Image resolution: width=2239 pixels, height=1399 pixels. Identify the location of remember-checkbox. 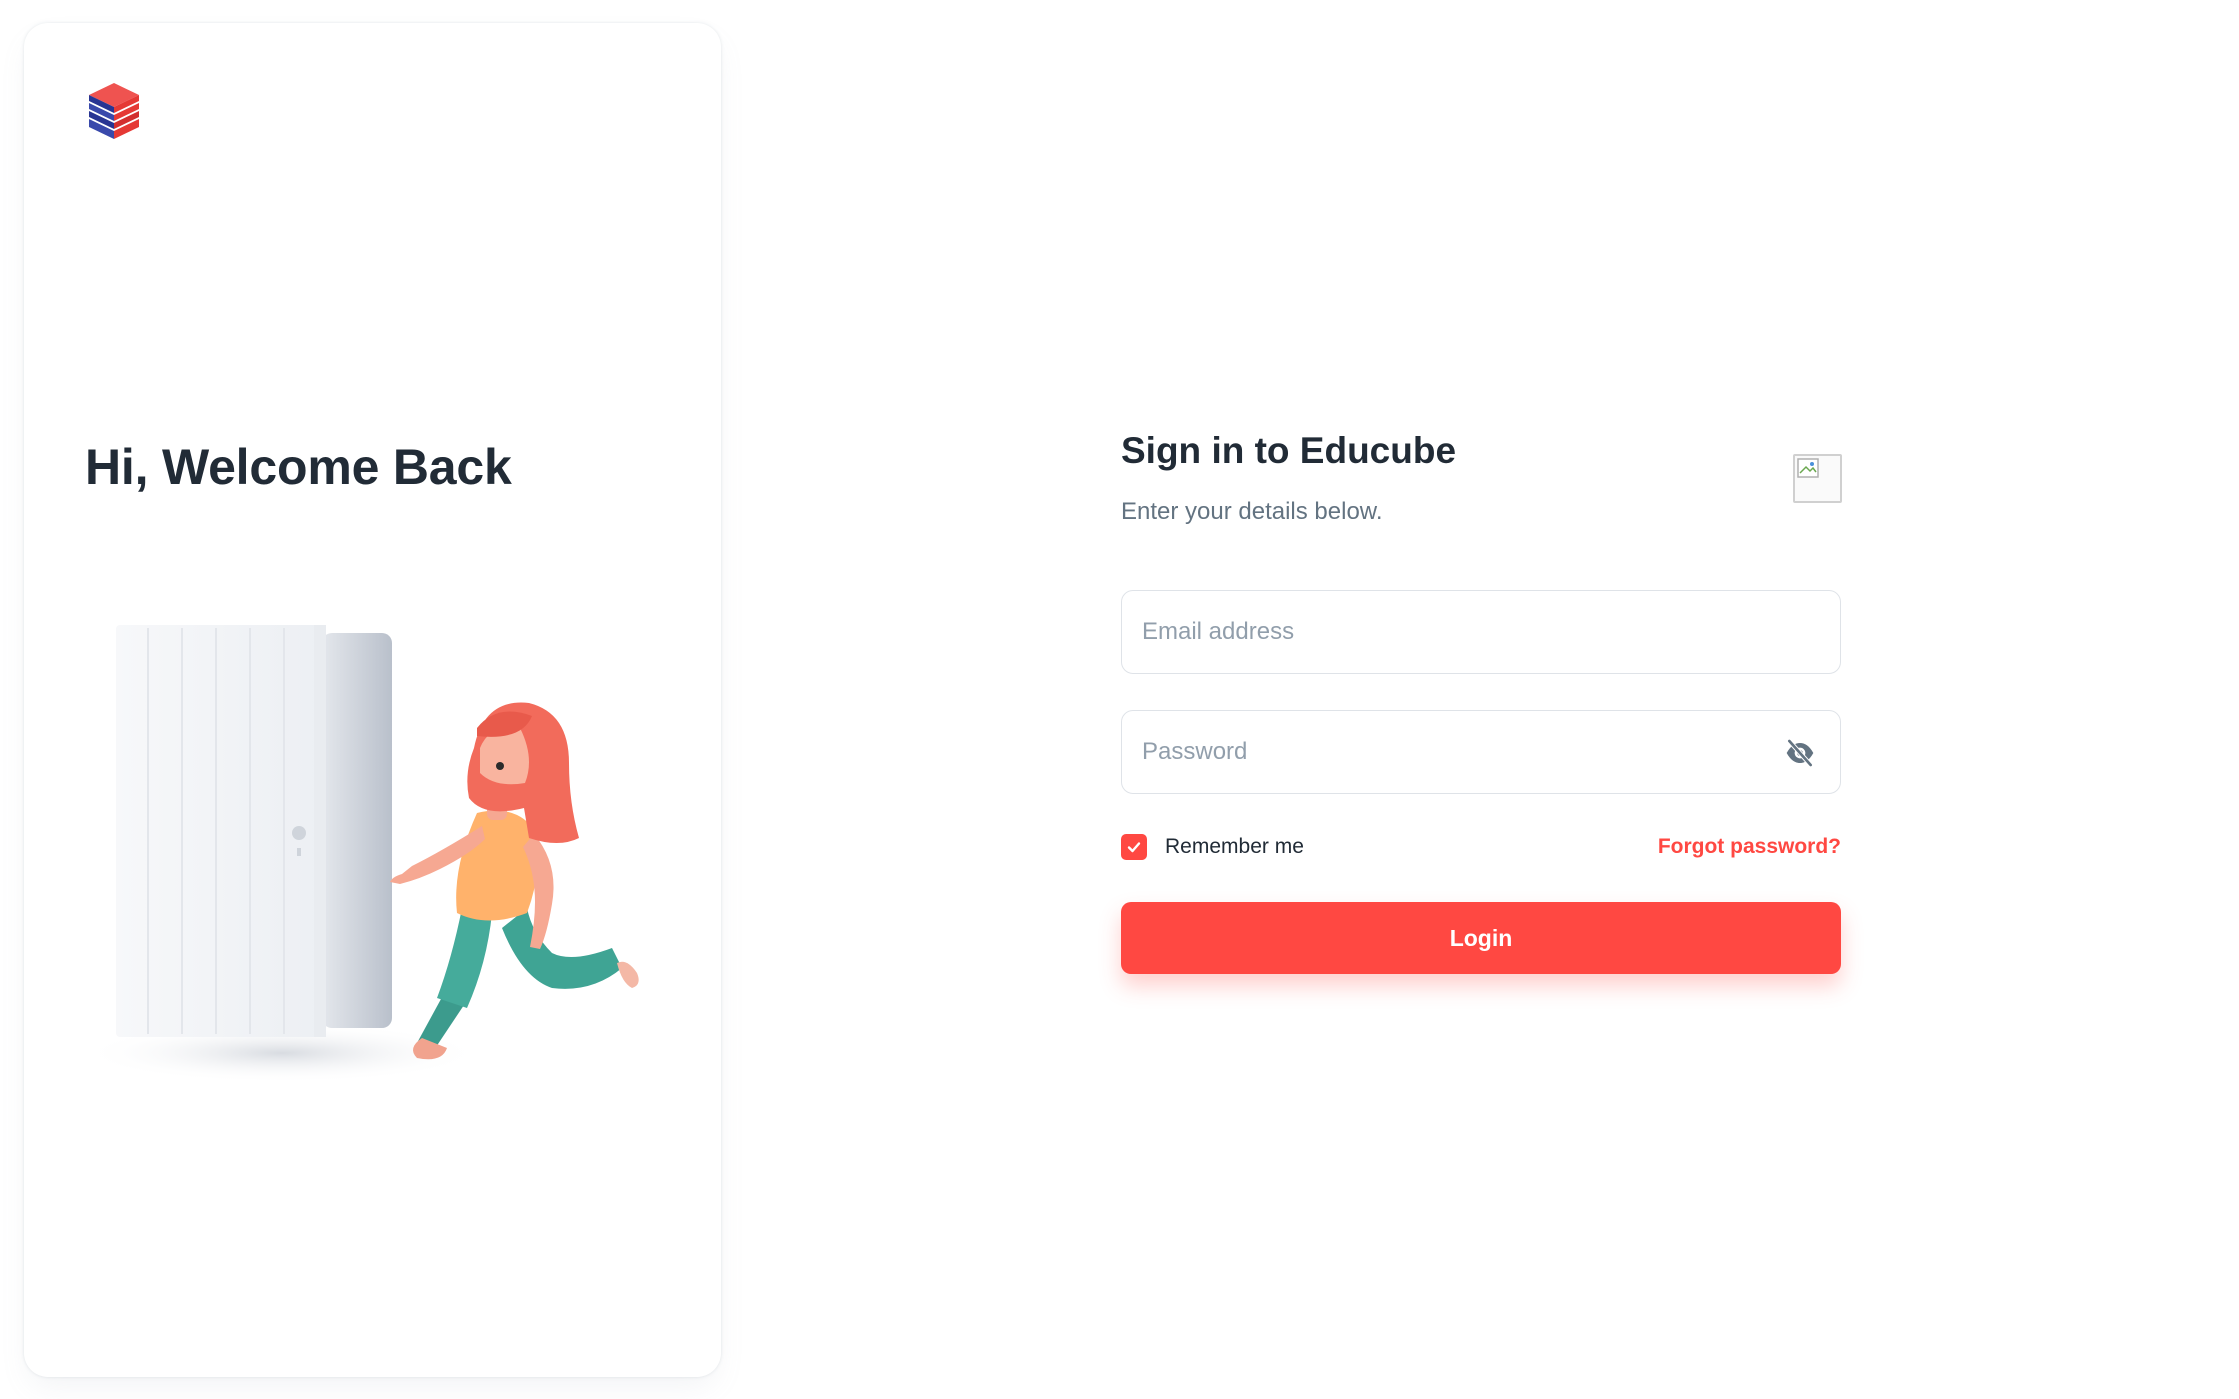
(1134, 847).